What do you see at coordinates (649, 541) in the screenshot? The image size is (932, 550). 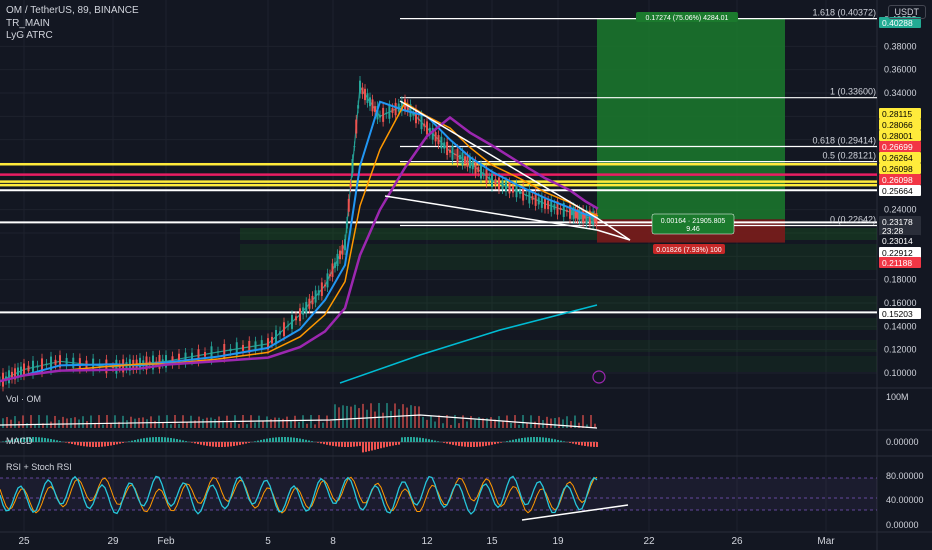 I see `time-axis-tick: 22` at bounding box center [649, 541].